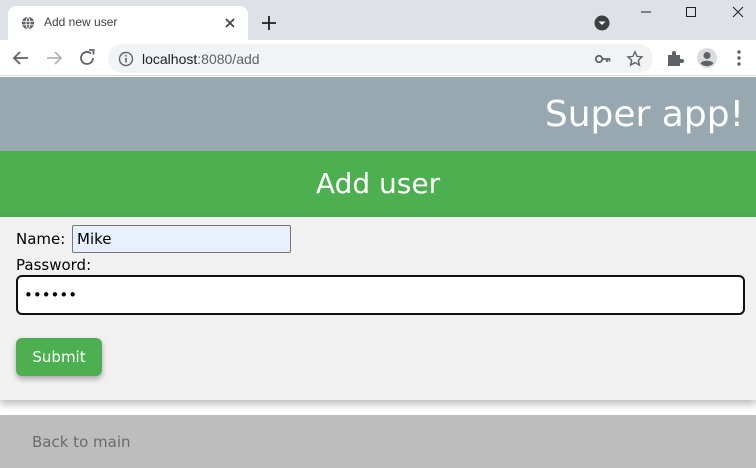 This screenshot has height=468, width=756. Describe the element at coordinates (675, 58) in the screenshot. I see `extensions-puzzle-icon` at that location.